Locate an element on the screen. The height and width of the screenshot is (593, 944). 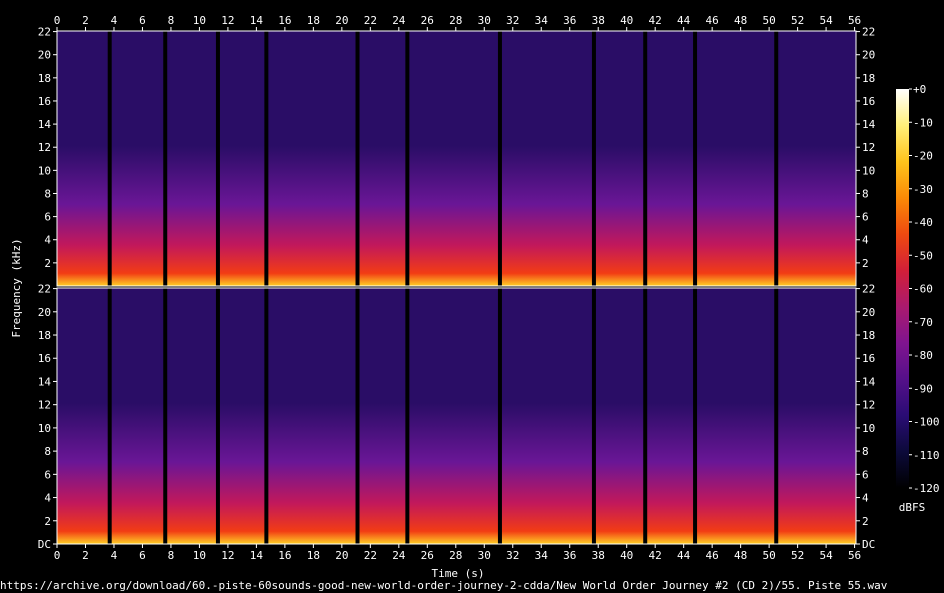
y-tick-label: 10 is located at coordinates (44, 170).